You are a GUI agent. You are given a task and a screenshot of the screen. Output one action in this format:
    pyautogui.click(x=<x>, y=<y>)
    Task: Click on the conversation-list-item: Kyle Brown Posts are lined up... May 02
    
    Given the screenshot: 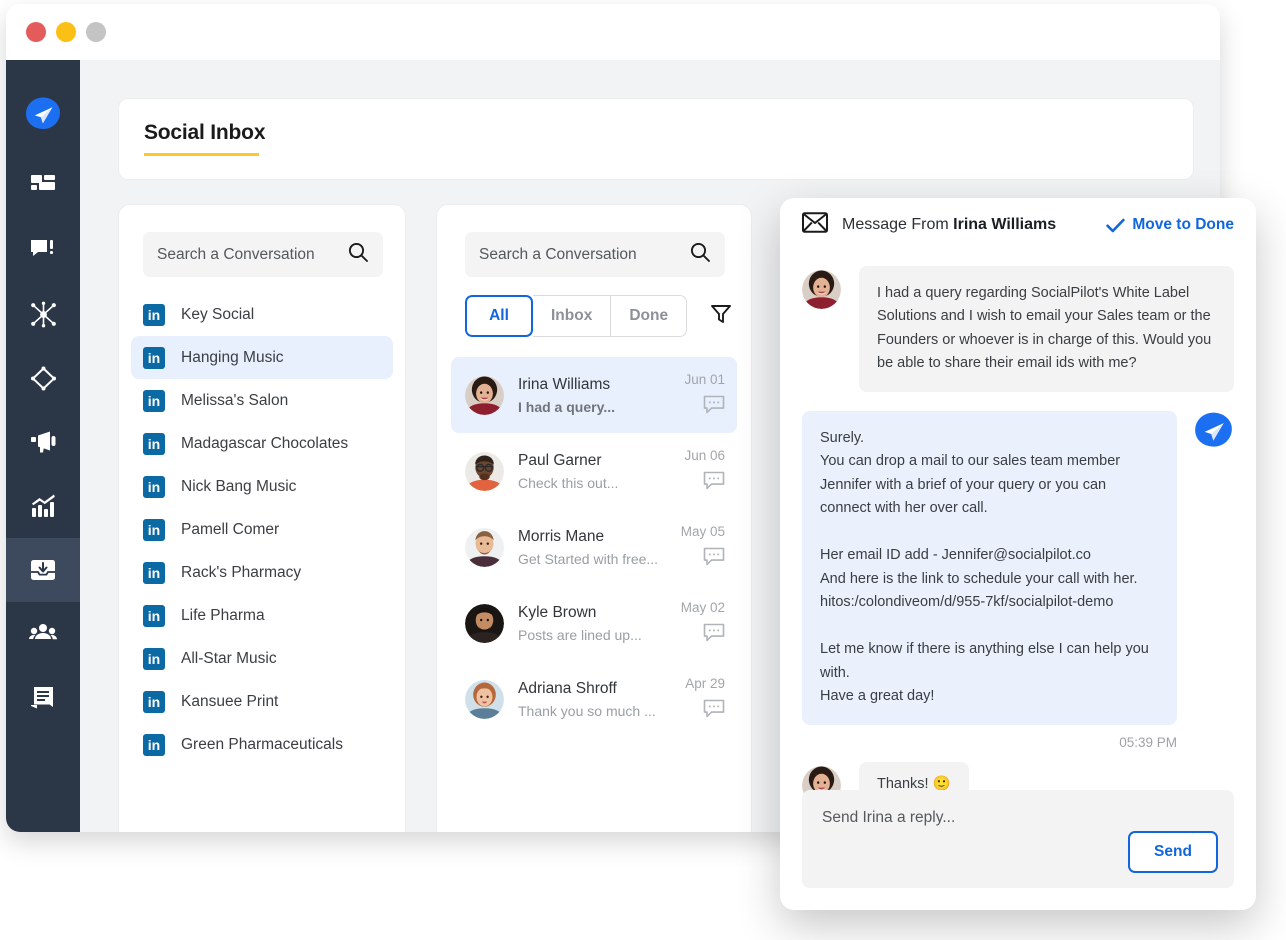 What is the action you would take?
    pyautogui.click(x=594, y=623)
    